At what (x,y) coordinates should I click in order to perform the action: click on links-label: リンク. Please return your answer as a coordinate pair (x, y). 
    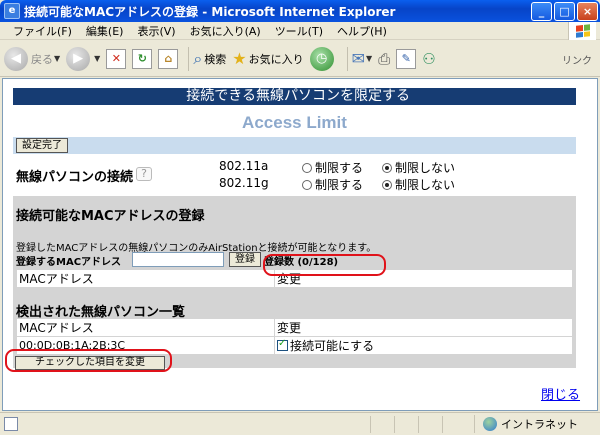
    Looking at the image, I should click on (577, 59).